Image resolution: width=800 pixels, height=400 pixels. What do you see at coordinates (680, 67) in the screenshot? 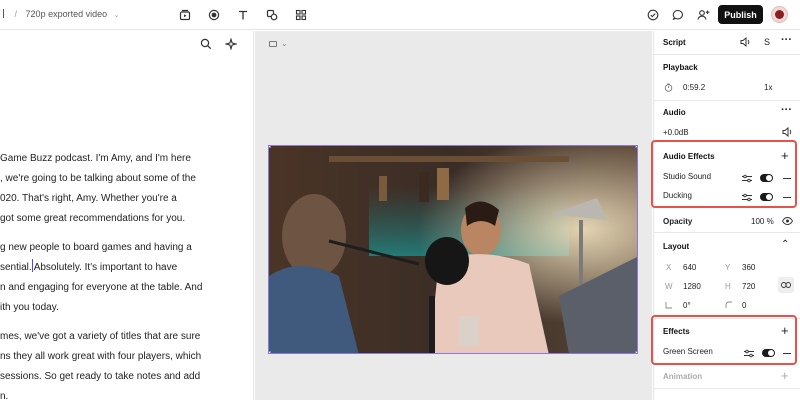
I see `playback-section-title: Playback` at bounding box center [680, 67].